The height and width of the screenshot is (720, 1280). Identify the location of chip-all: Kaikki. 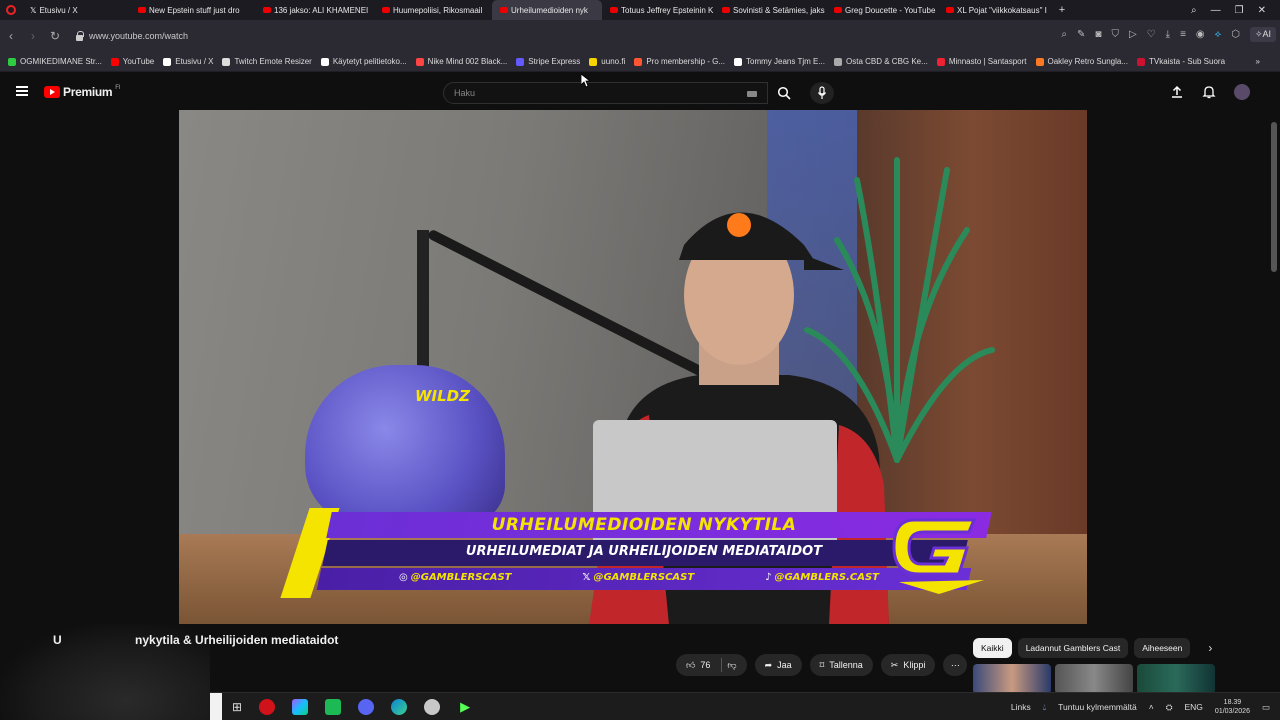
(992, 648).